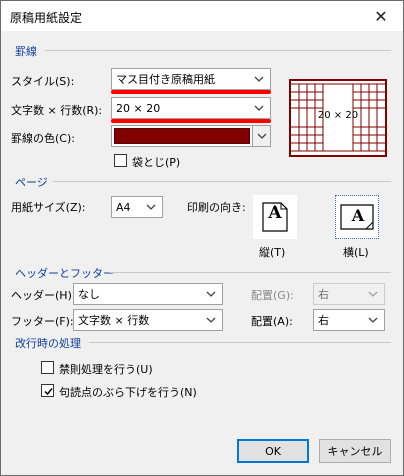 The image size is (404, 476). I want to click on check-icon, so click(48, 392).